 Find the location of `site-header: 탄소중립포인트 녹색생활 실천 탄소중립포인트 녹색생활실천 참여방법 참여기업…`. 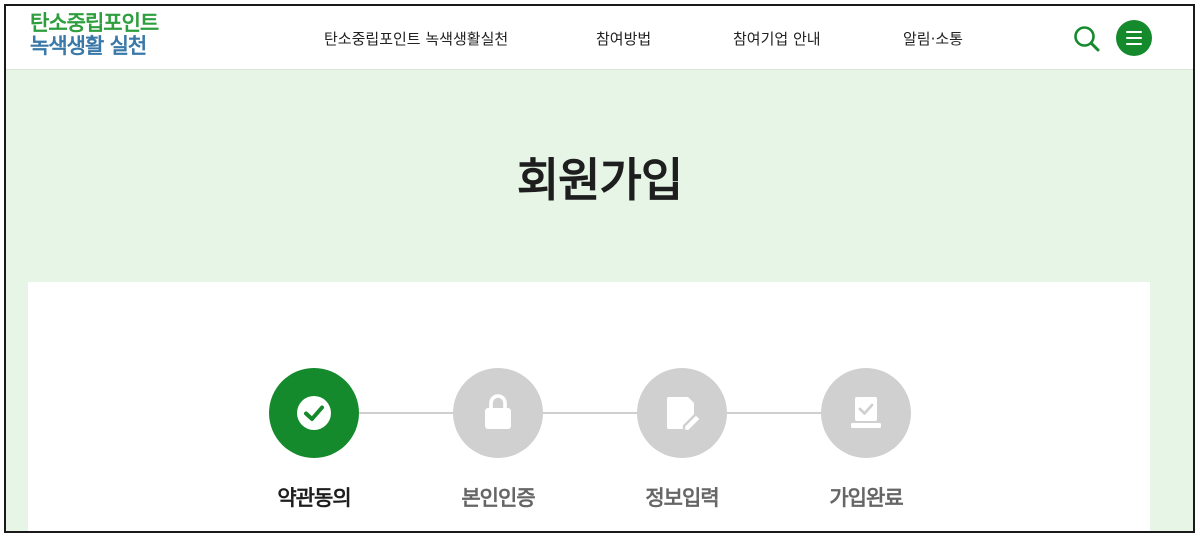

site-header: 탄소중립포인트 녹색생활 실천 탄소중립포인트 녹색생활실천 참여방법 참여기업… is located at coordinates (599, 38).